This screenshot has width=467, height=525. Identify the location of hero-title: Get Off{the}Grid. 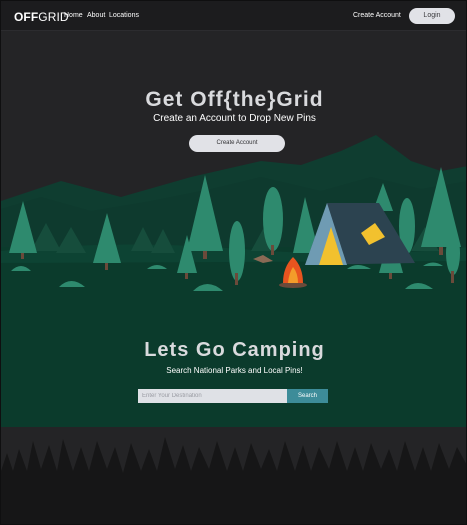
(234, 99).